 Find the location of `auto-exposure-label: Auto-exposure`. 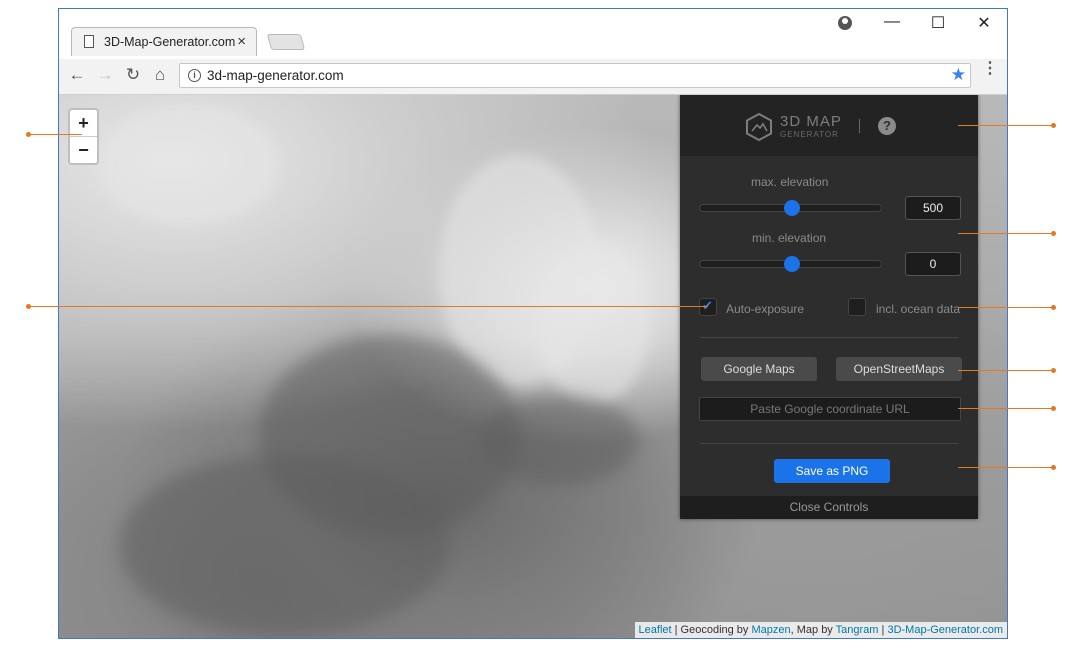

auto-exposure-label: Auto-exposure is located at coordinates (765, 309).